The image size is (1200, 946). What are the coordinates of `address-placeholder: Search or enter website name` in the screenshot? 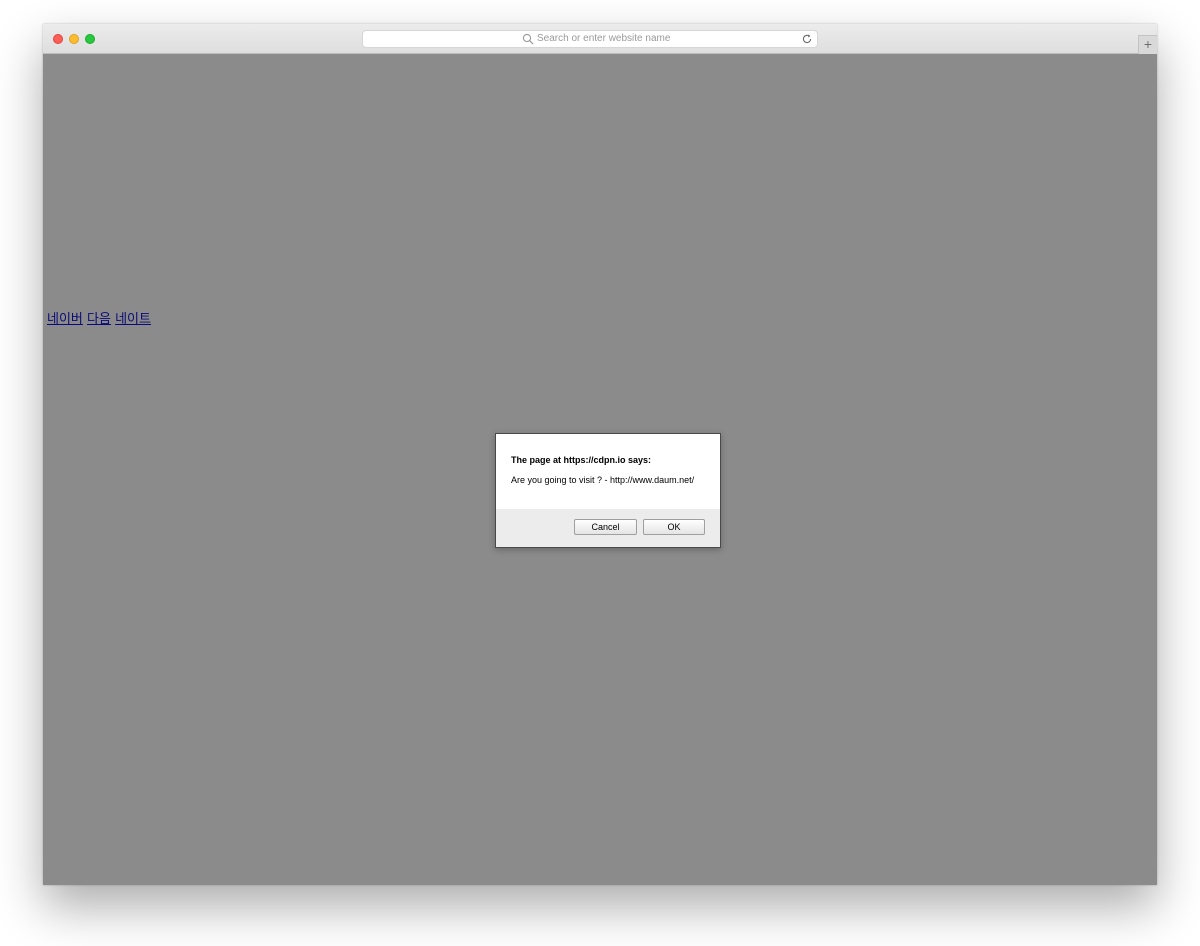 It's located at (604, 38).